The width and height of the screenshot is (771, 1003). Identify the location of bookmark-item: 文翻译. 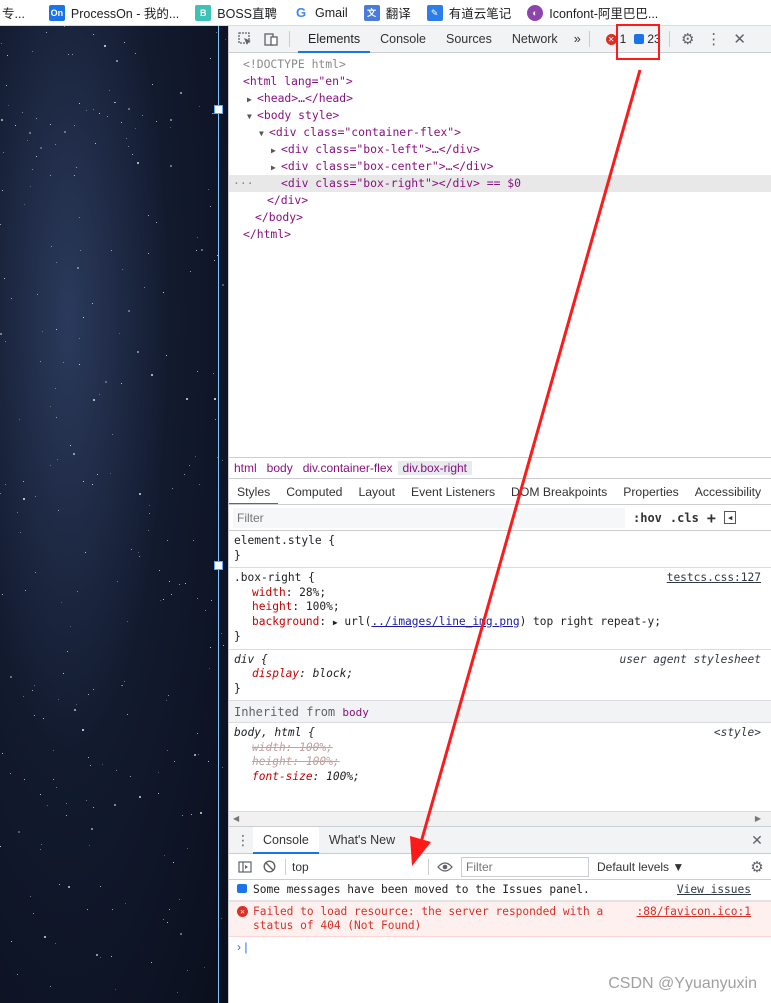
(387, 12).